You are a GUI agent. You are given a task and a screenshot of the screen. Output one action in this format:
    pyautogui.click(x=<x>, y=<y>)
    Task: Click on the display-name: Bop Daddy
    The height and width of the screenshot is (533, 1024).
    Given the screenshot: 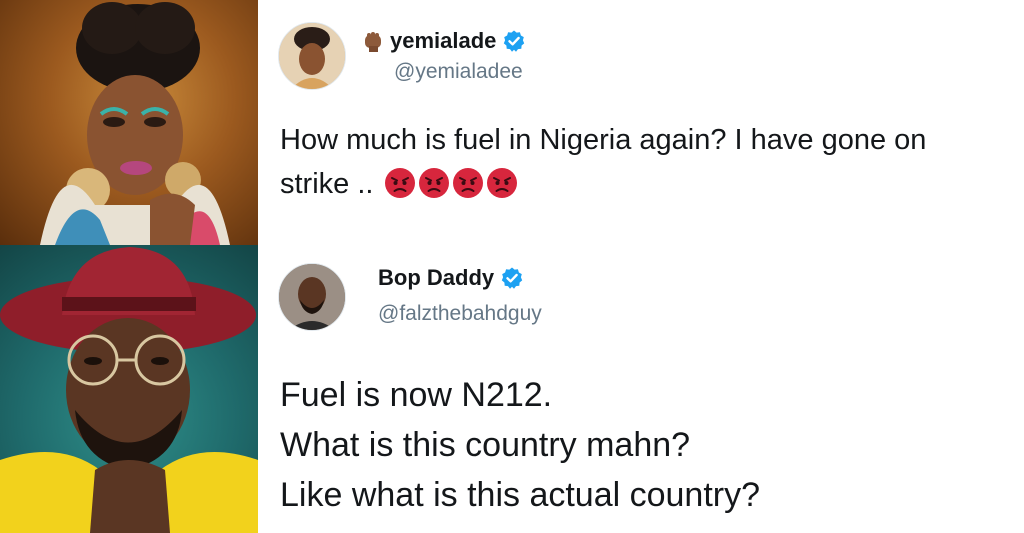 What is the action you would take?
    pyautogui.click(x=436, y=278)
    